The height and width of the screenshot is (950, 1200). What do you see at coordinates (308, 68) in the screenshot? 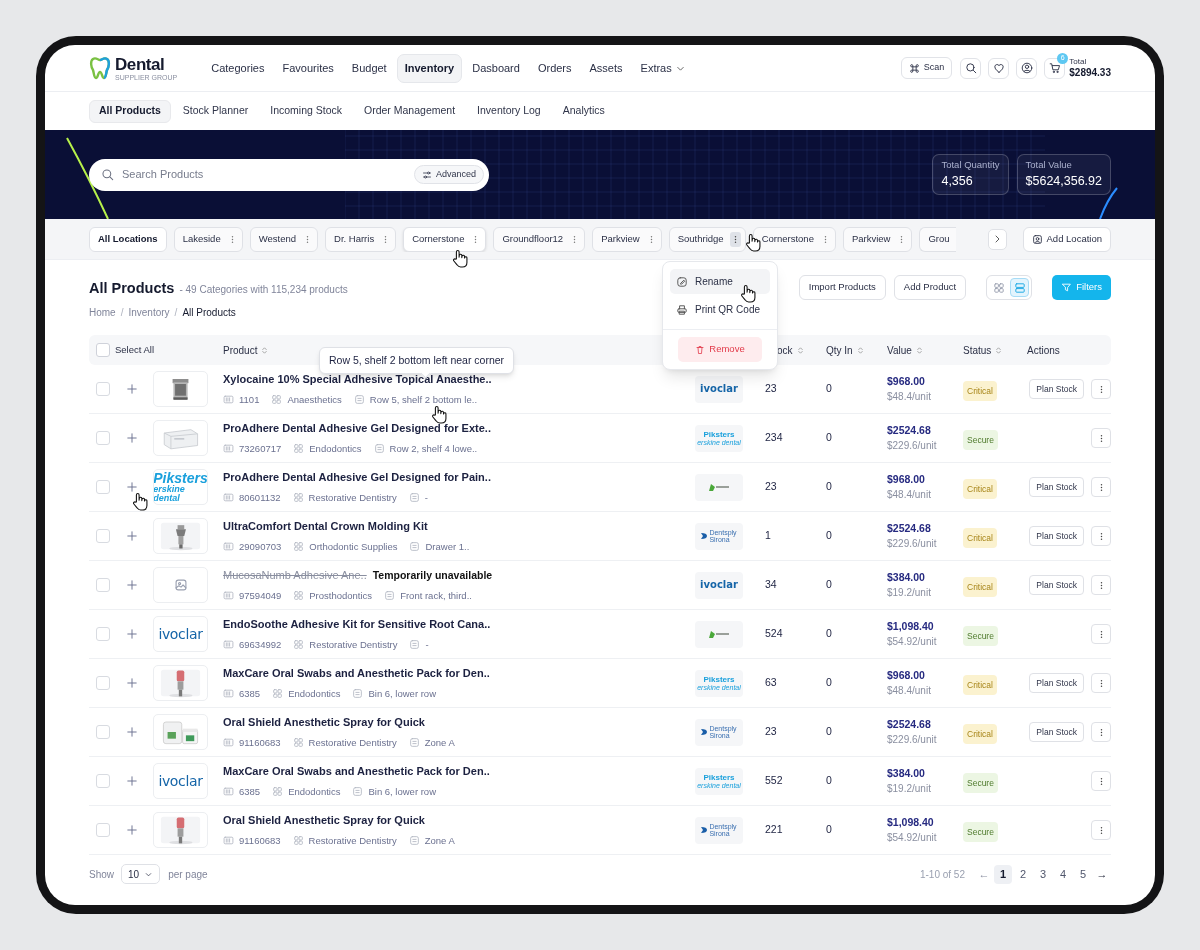
I see `nav-link: Favourites` at bounding box center [308, 68].